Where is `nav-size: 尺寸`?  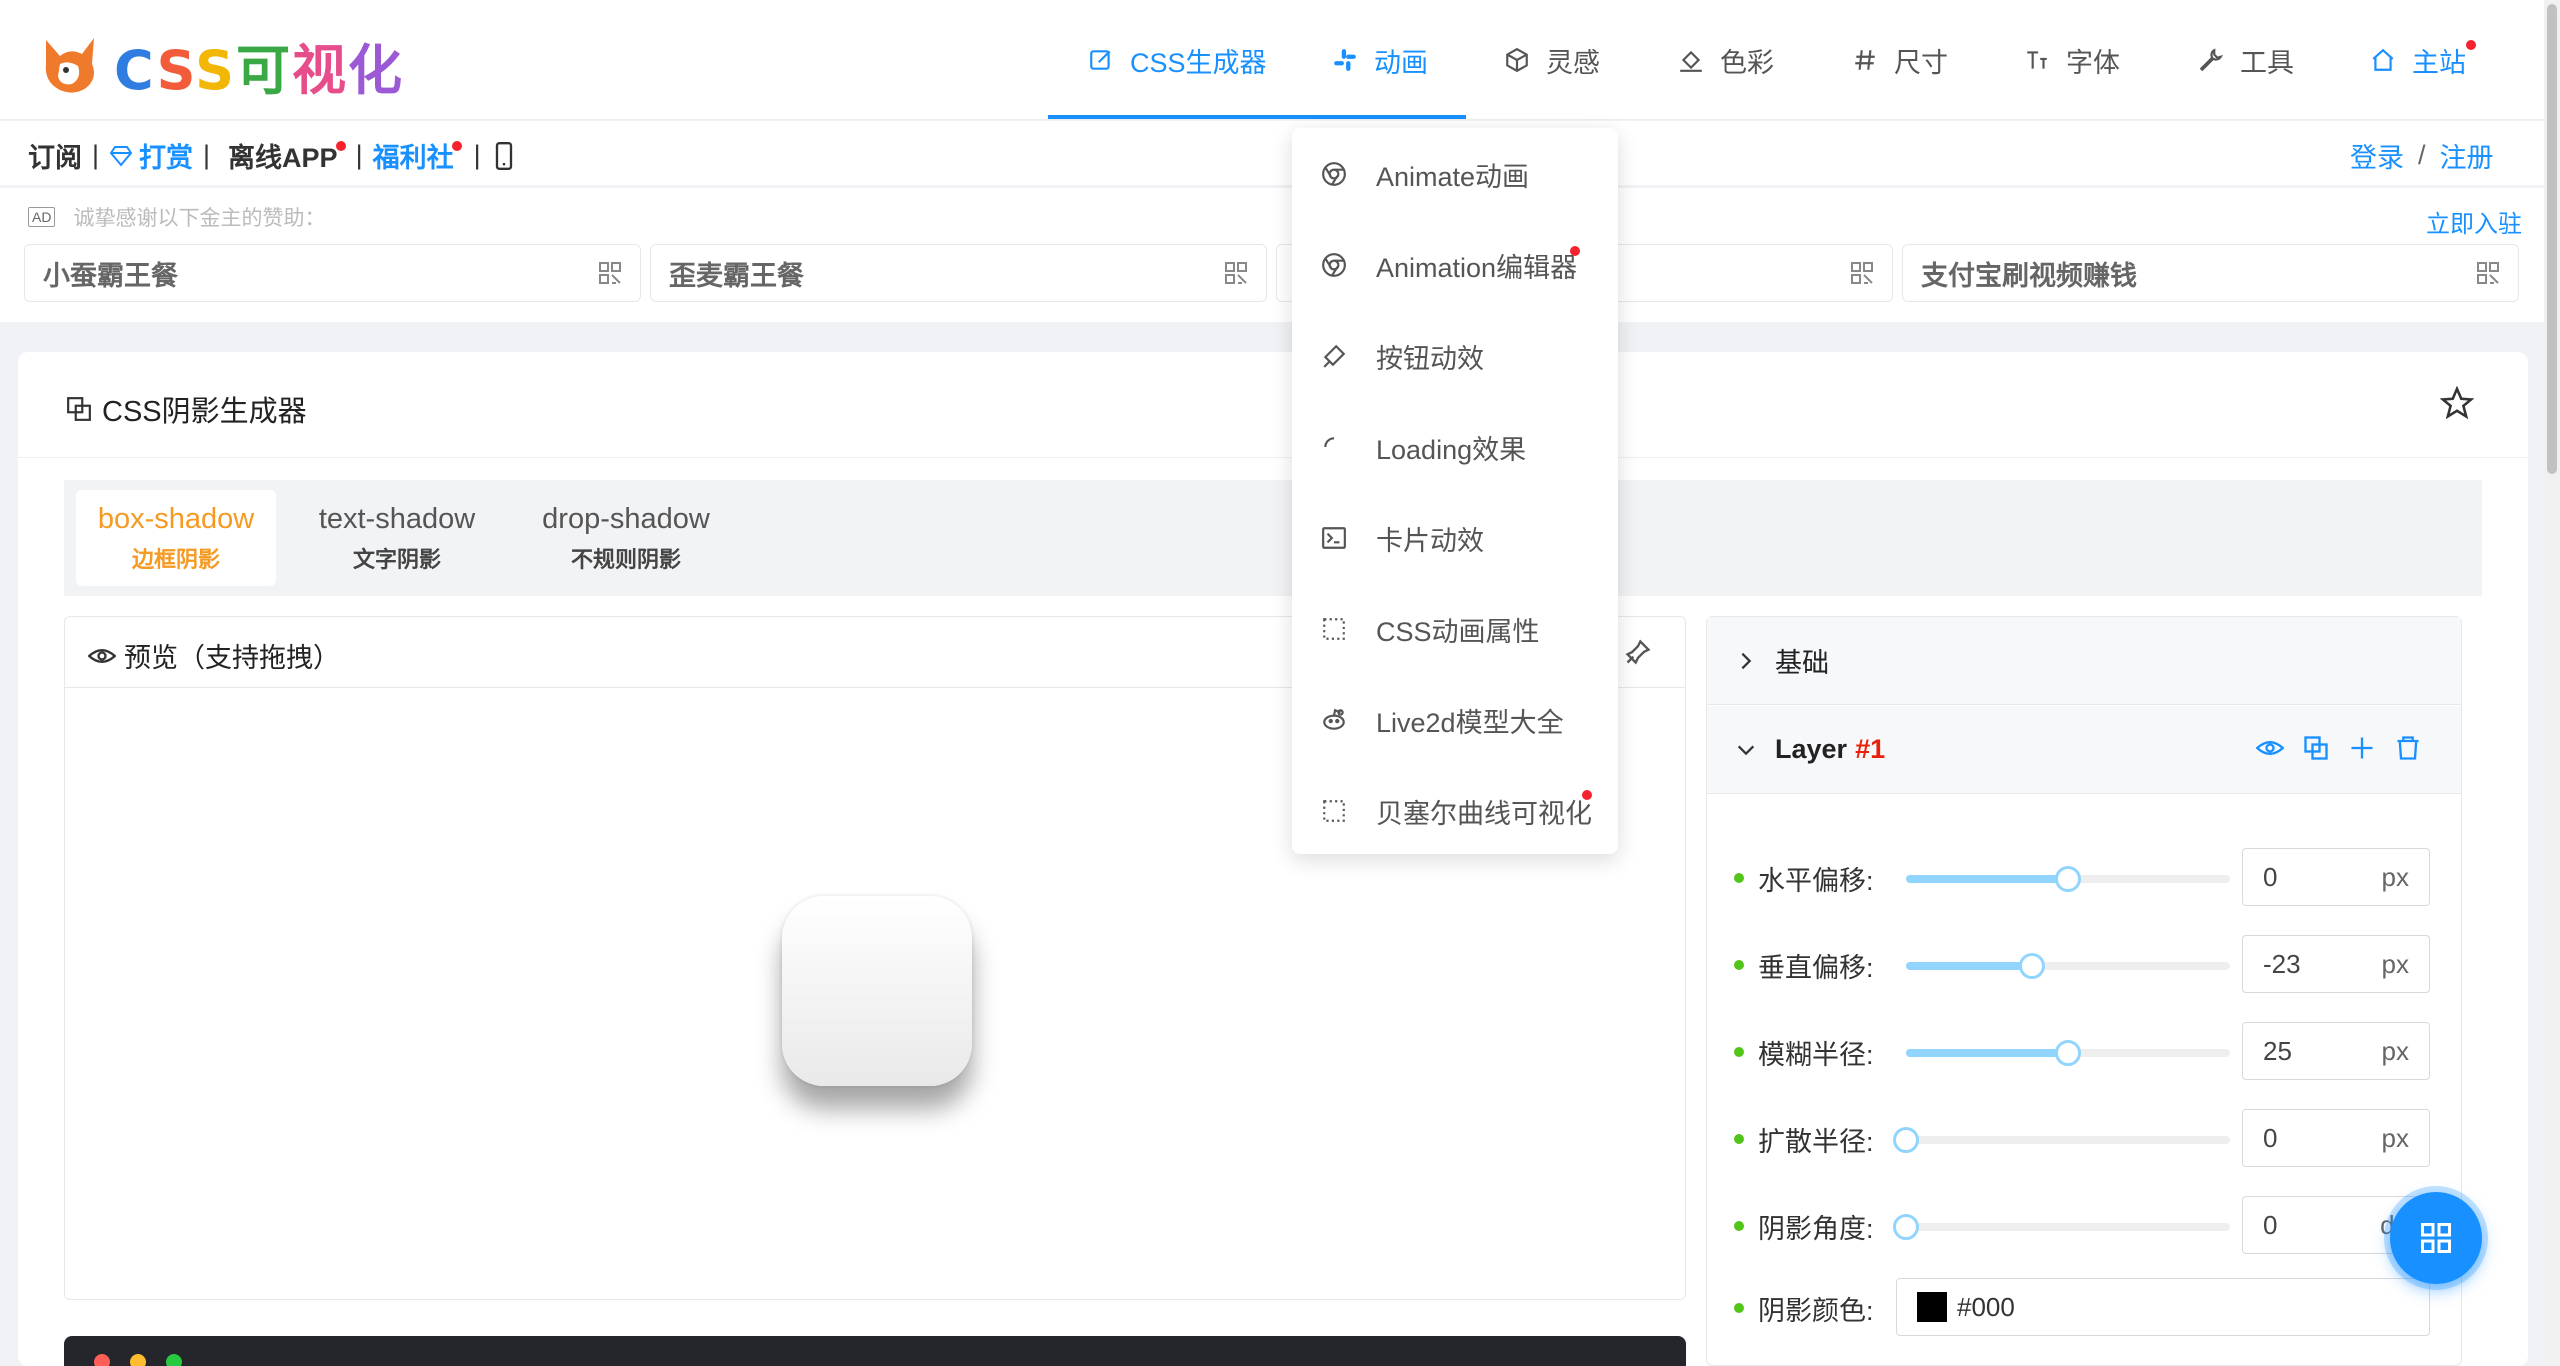
nav-size: 尺寸 is located at coordinates (1899, 60).